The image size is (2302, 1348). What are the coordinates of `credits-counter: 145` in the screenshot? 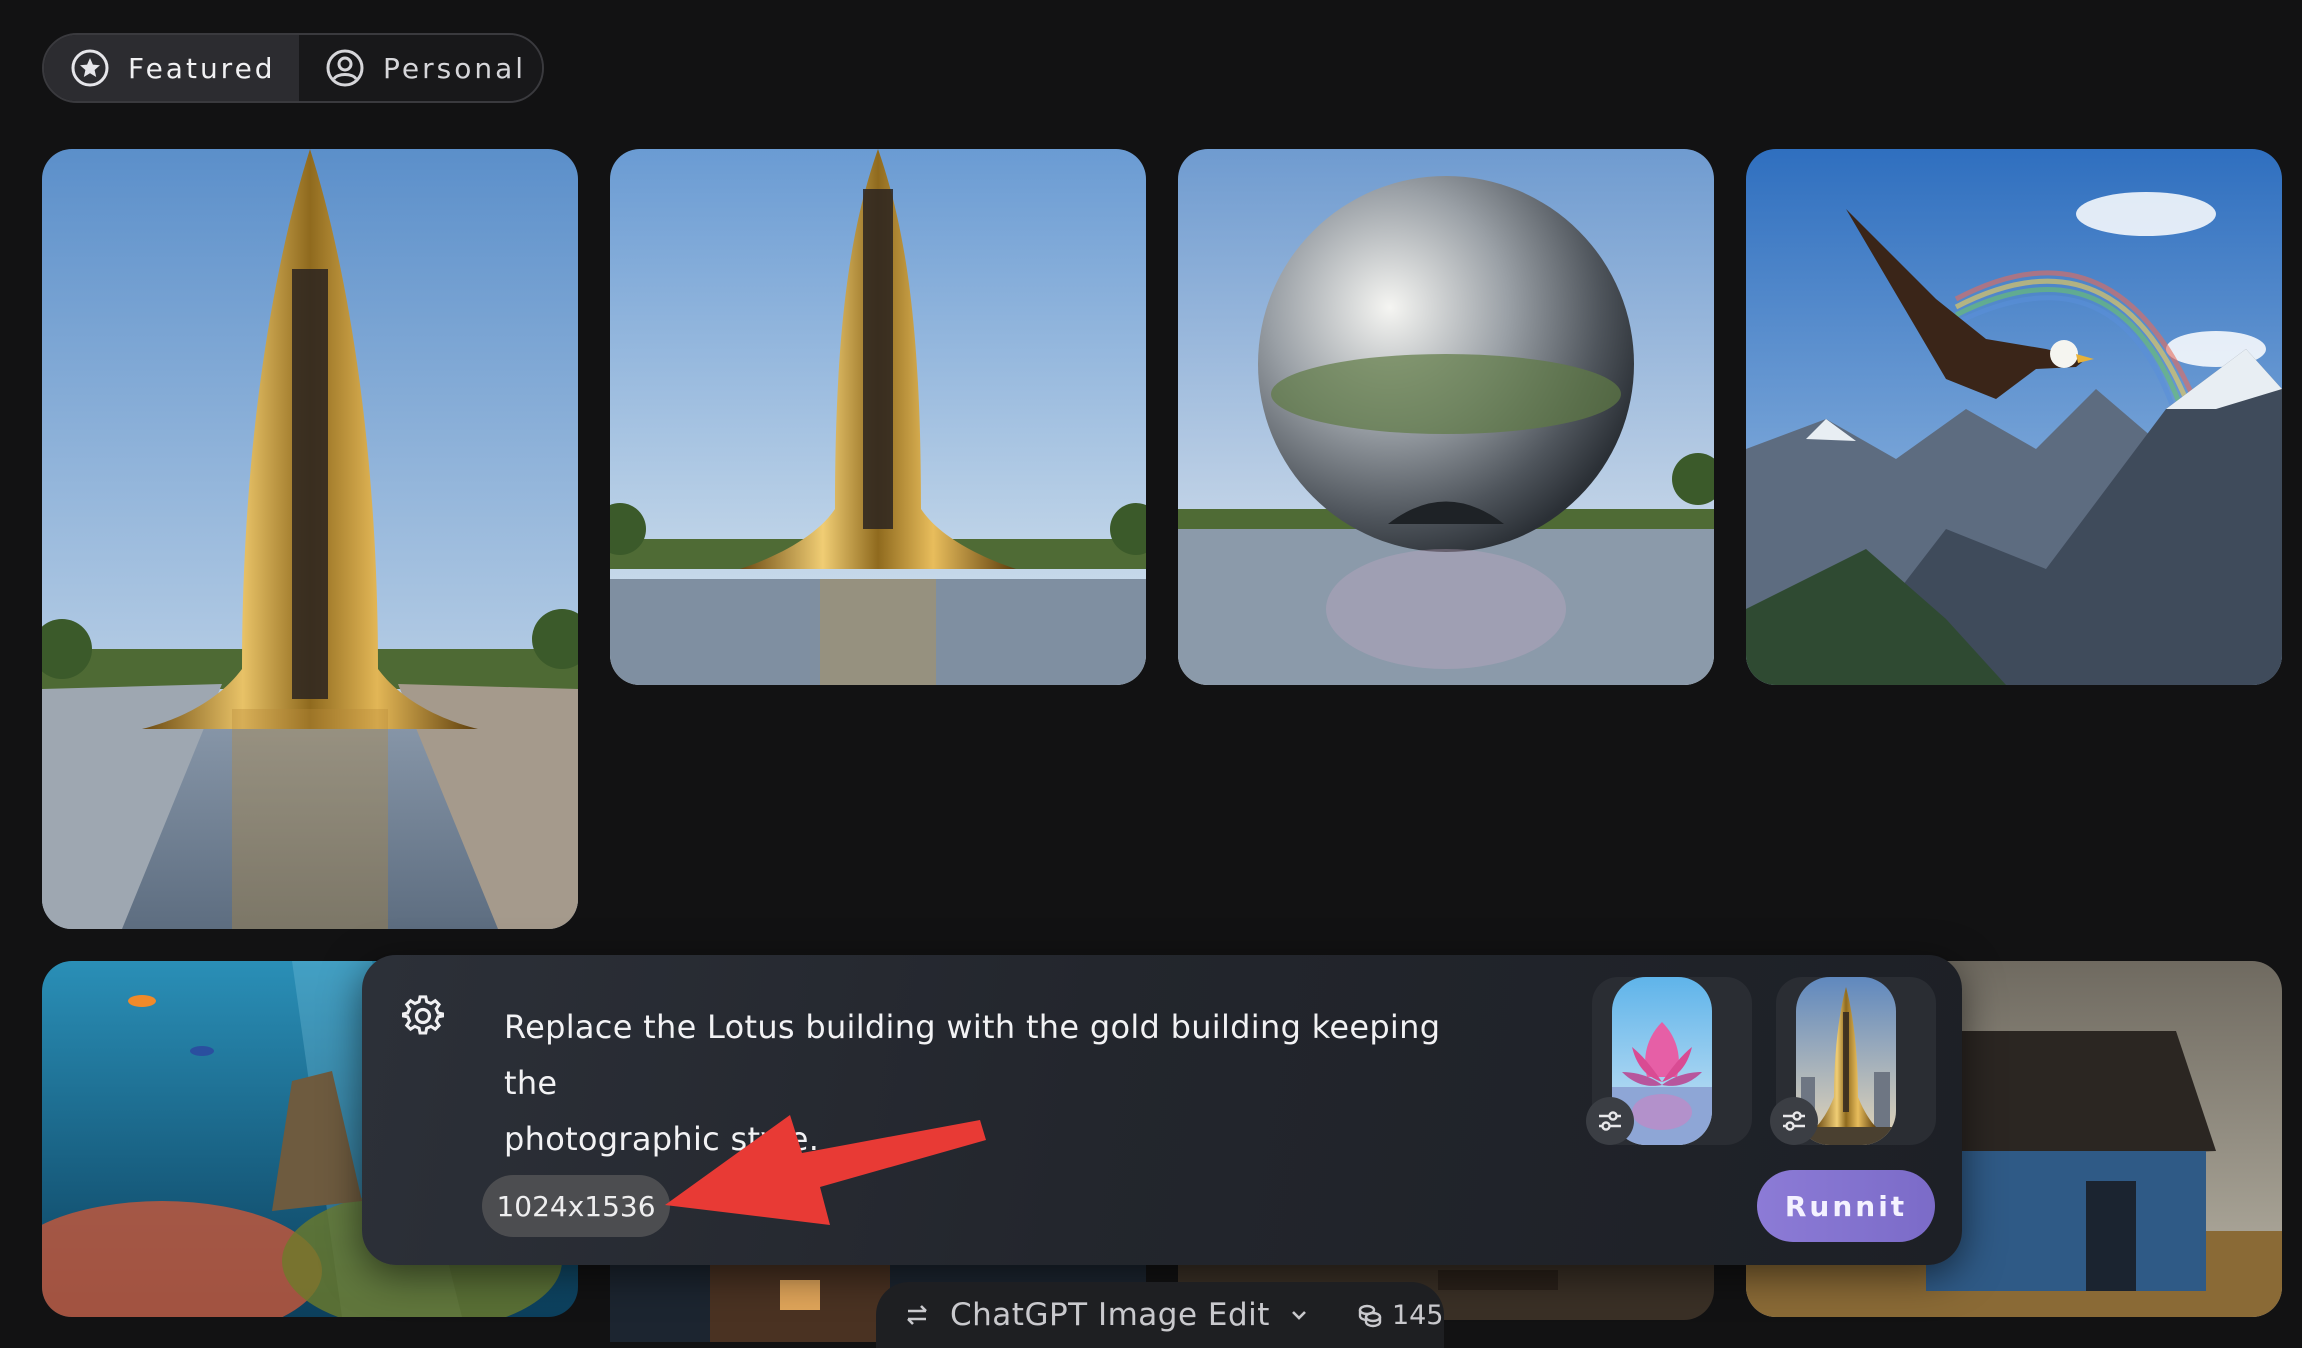 It's located at (1400, 1315).